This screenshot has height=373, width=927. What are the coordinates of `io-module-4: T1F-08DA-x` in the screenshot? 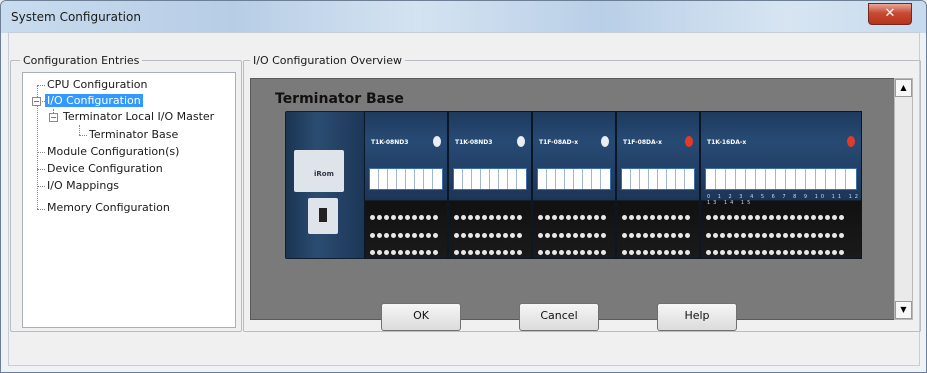 It's located at (658, 185).